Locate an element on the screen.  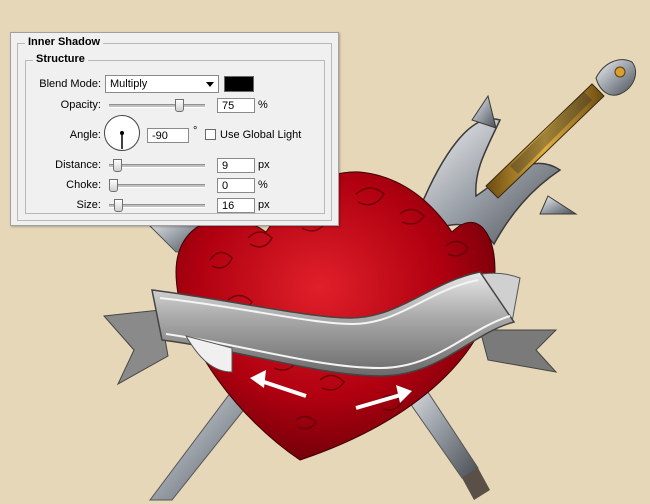
angle-unit: ° is located at coordinates (195, 131).